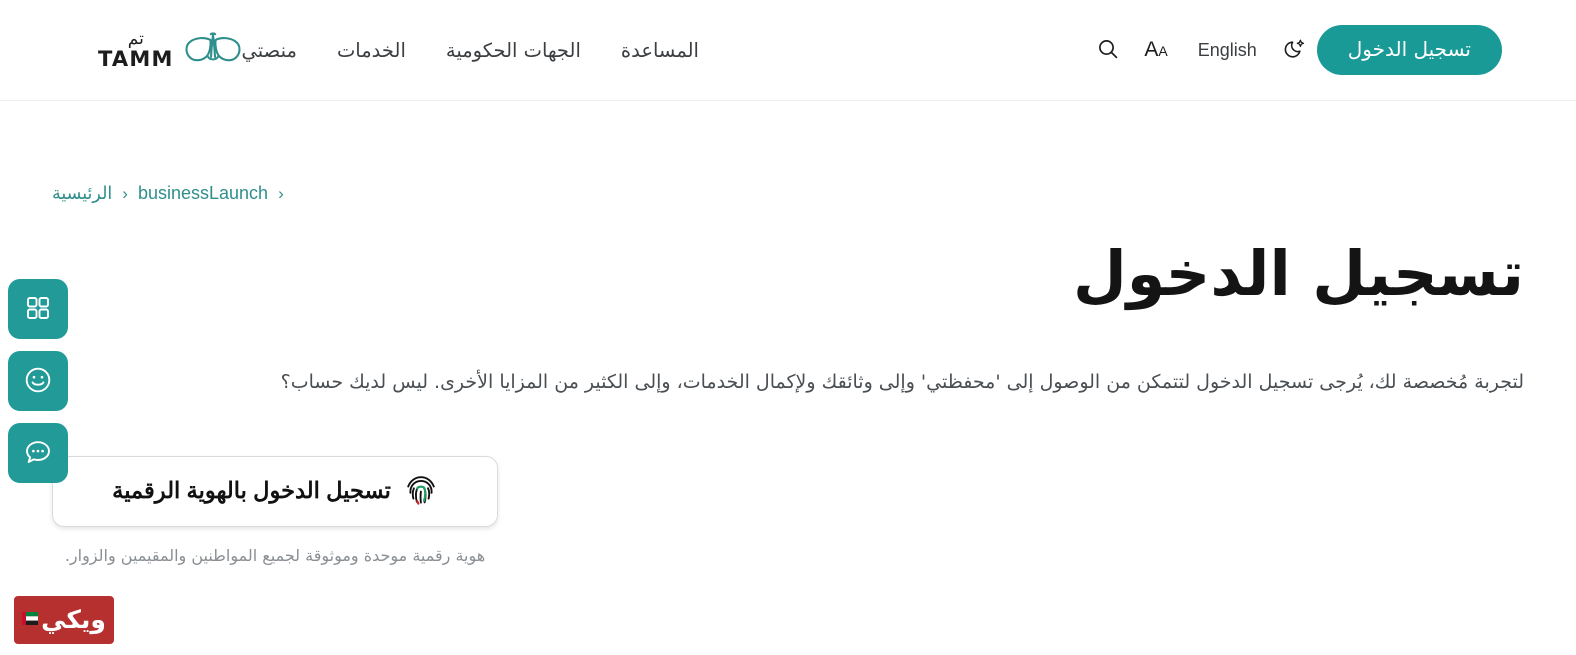 This screenshot has width=1576, height=655. What do you see at coordinates (82, 194) in the screenshot?
I see `breadcrumb-home: الرئيسية` at bounding box center [82, 194].